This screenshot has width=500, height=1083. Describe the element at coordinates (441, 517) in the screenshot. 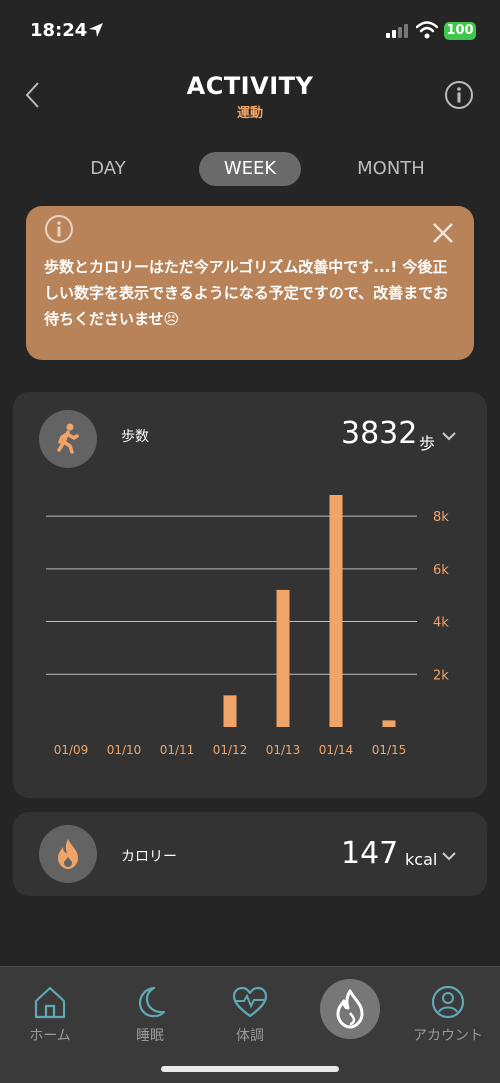

I see `y-tick-label: 8k` at that location.